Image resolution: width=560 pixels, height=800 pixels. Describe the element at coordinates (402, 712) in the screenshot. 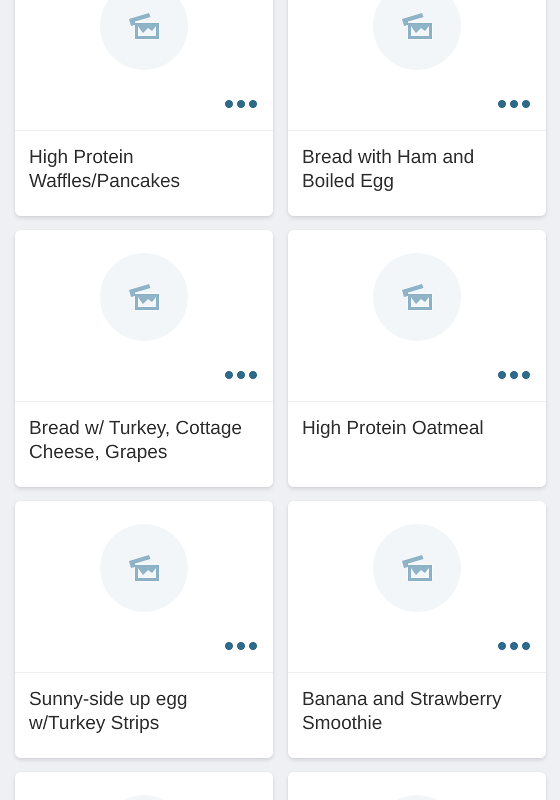

I see `recipe-title: Banana and Strawberry Smoothie` at that location.